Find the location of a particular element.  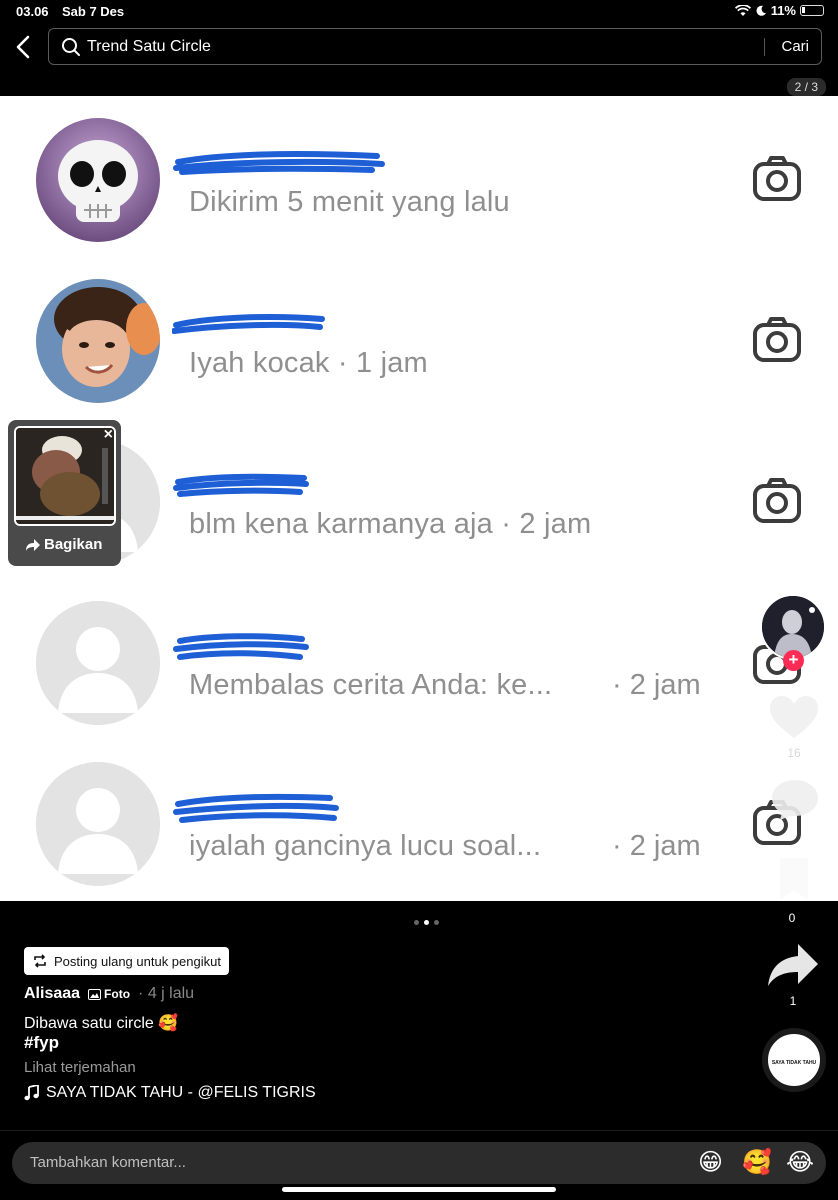

music-note-icon is located at coordinates (31, 1093).